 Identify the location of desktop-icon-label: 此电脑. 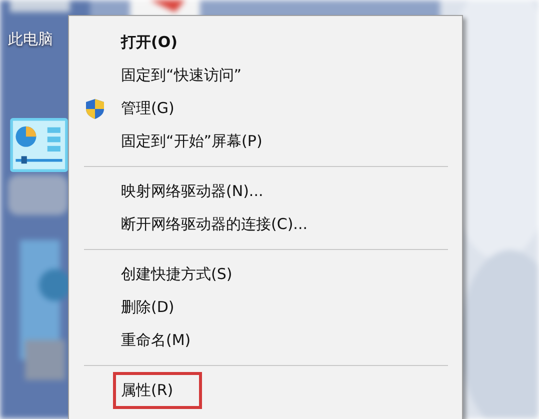
(30, 39).